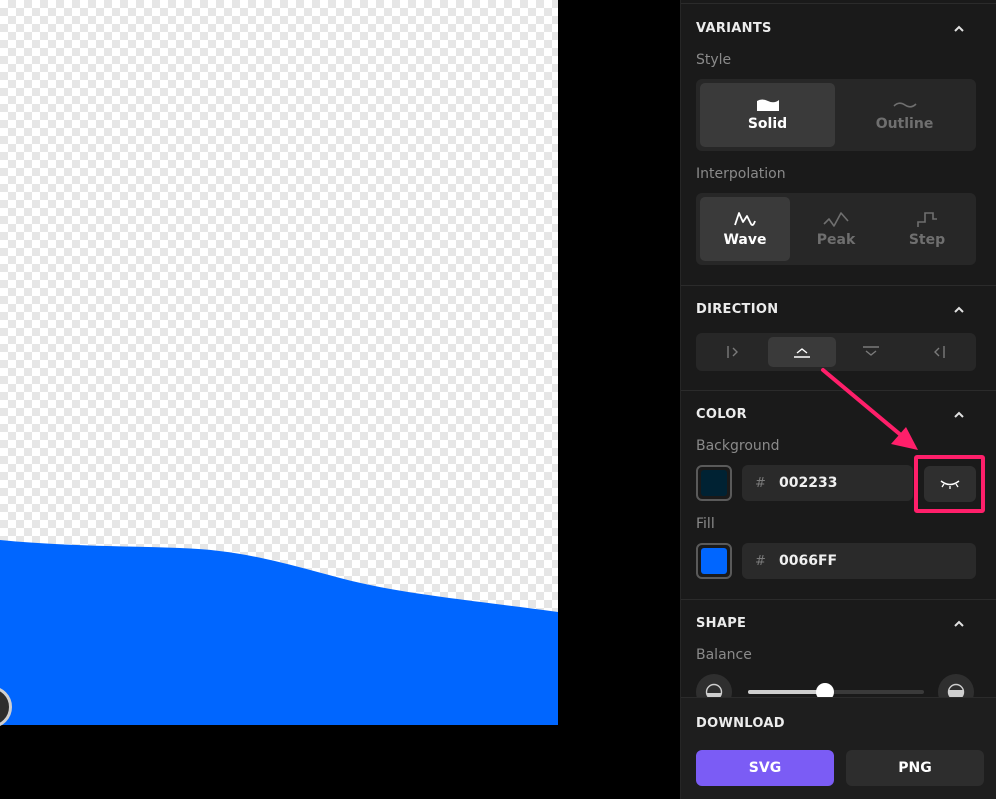  What do you see at coordinates (927, 229) in the screenshot?
I see `interpolation-option-step: Step` at bounding box center [927, 229].